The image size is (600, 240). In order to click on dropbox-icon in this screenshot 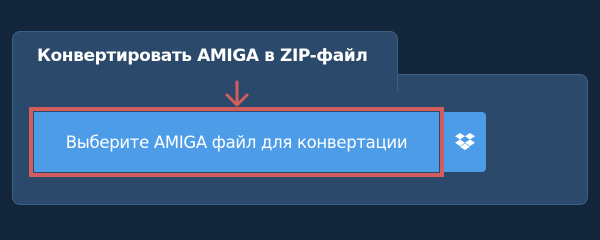, I will do `click(465, 141)`.